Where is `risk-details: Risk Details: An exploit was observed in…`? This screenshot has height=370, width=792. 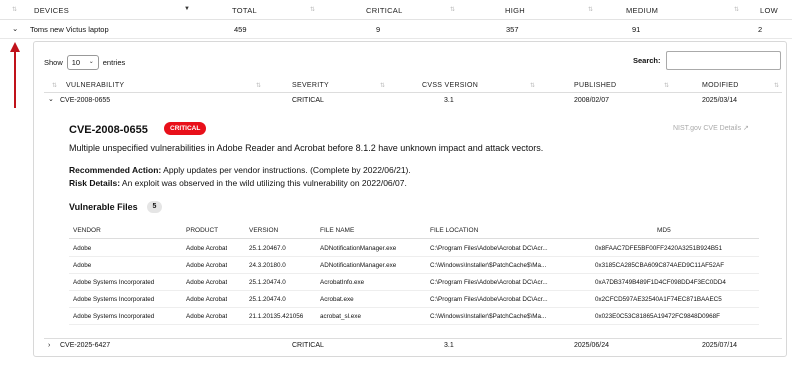 risk-details: Risk Details: An exploit was observed in… is located at coordinates (238, 183).